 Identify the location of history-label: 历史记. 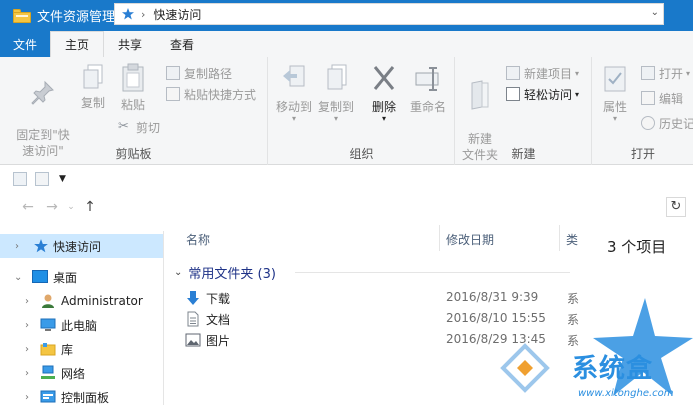
(676, 123).